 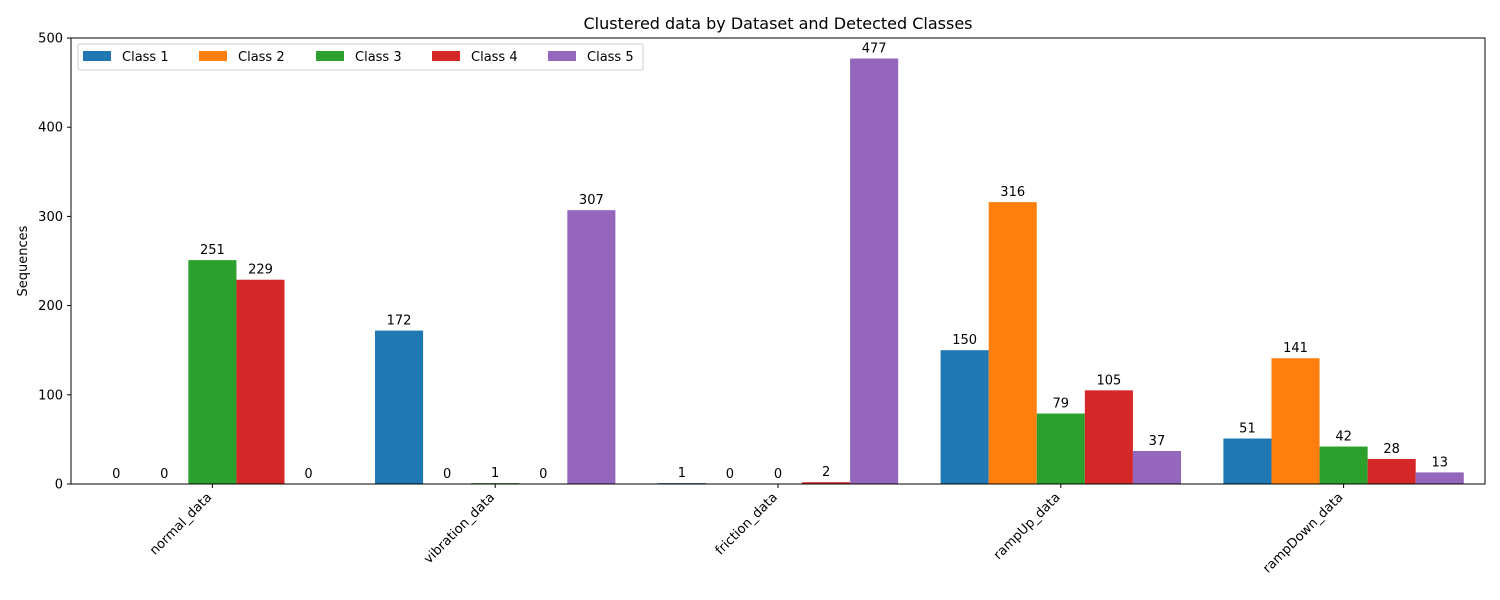 What do you see at coordinates (1303, 533) in the screenshot?
I see `x-tick-label-rampDown_data: rampDown_data` at bounding box center [1303, 533].